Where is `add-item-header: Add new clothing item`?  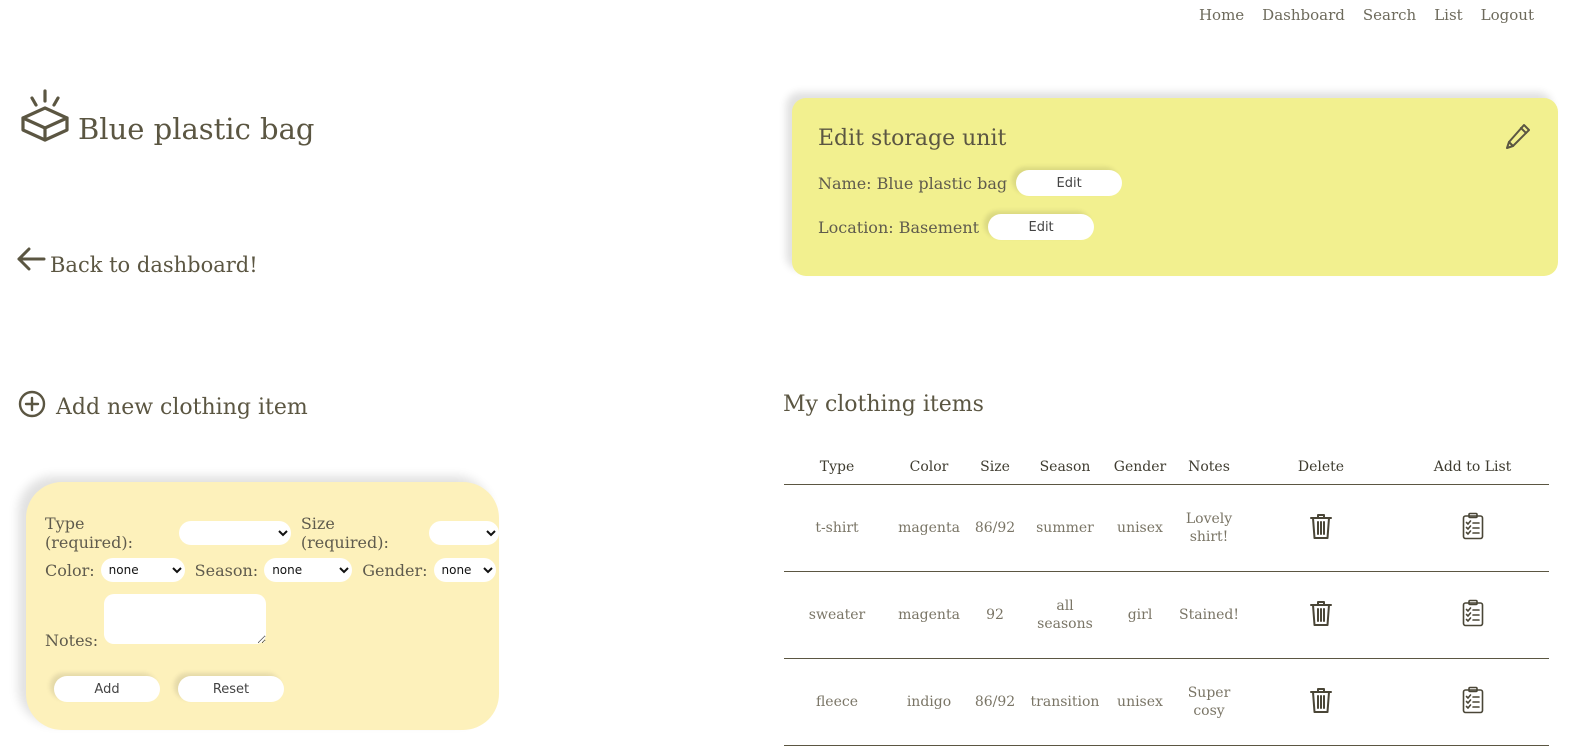 add-item-header: Add new clothing item is located at coordinates (163, 407).